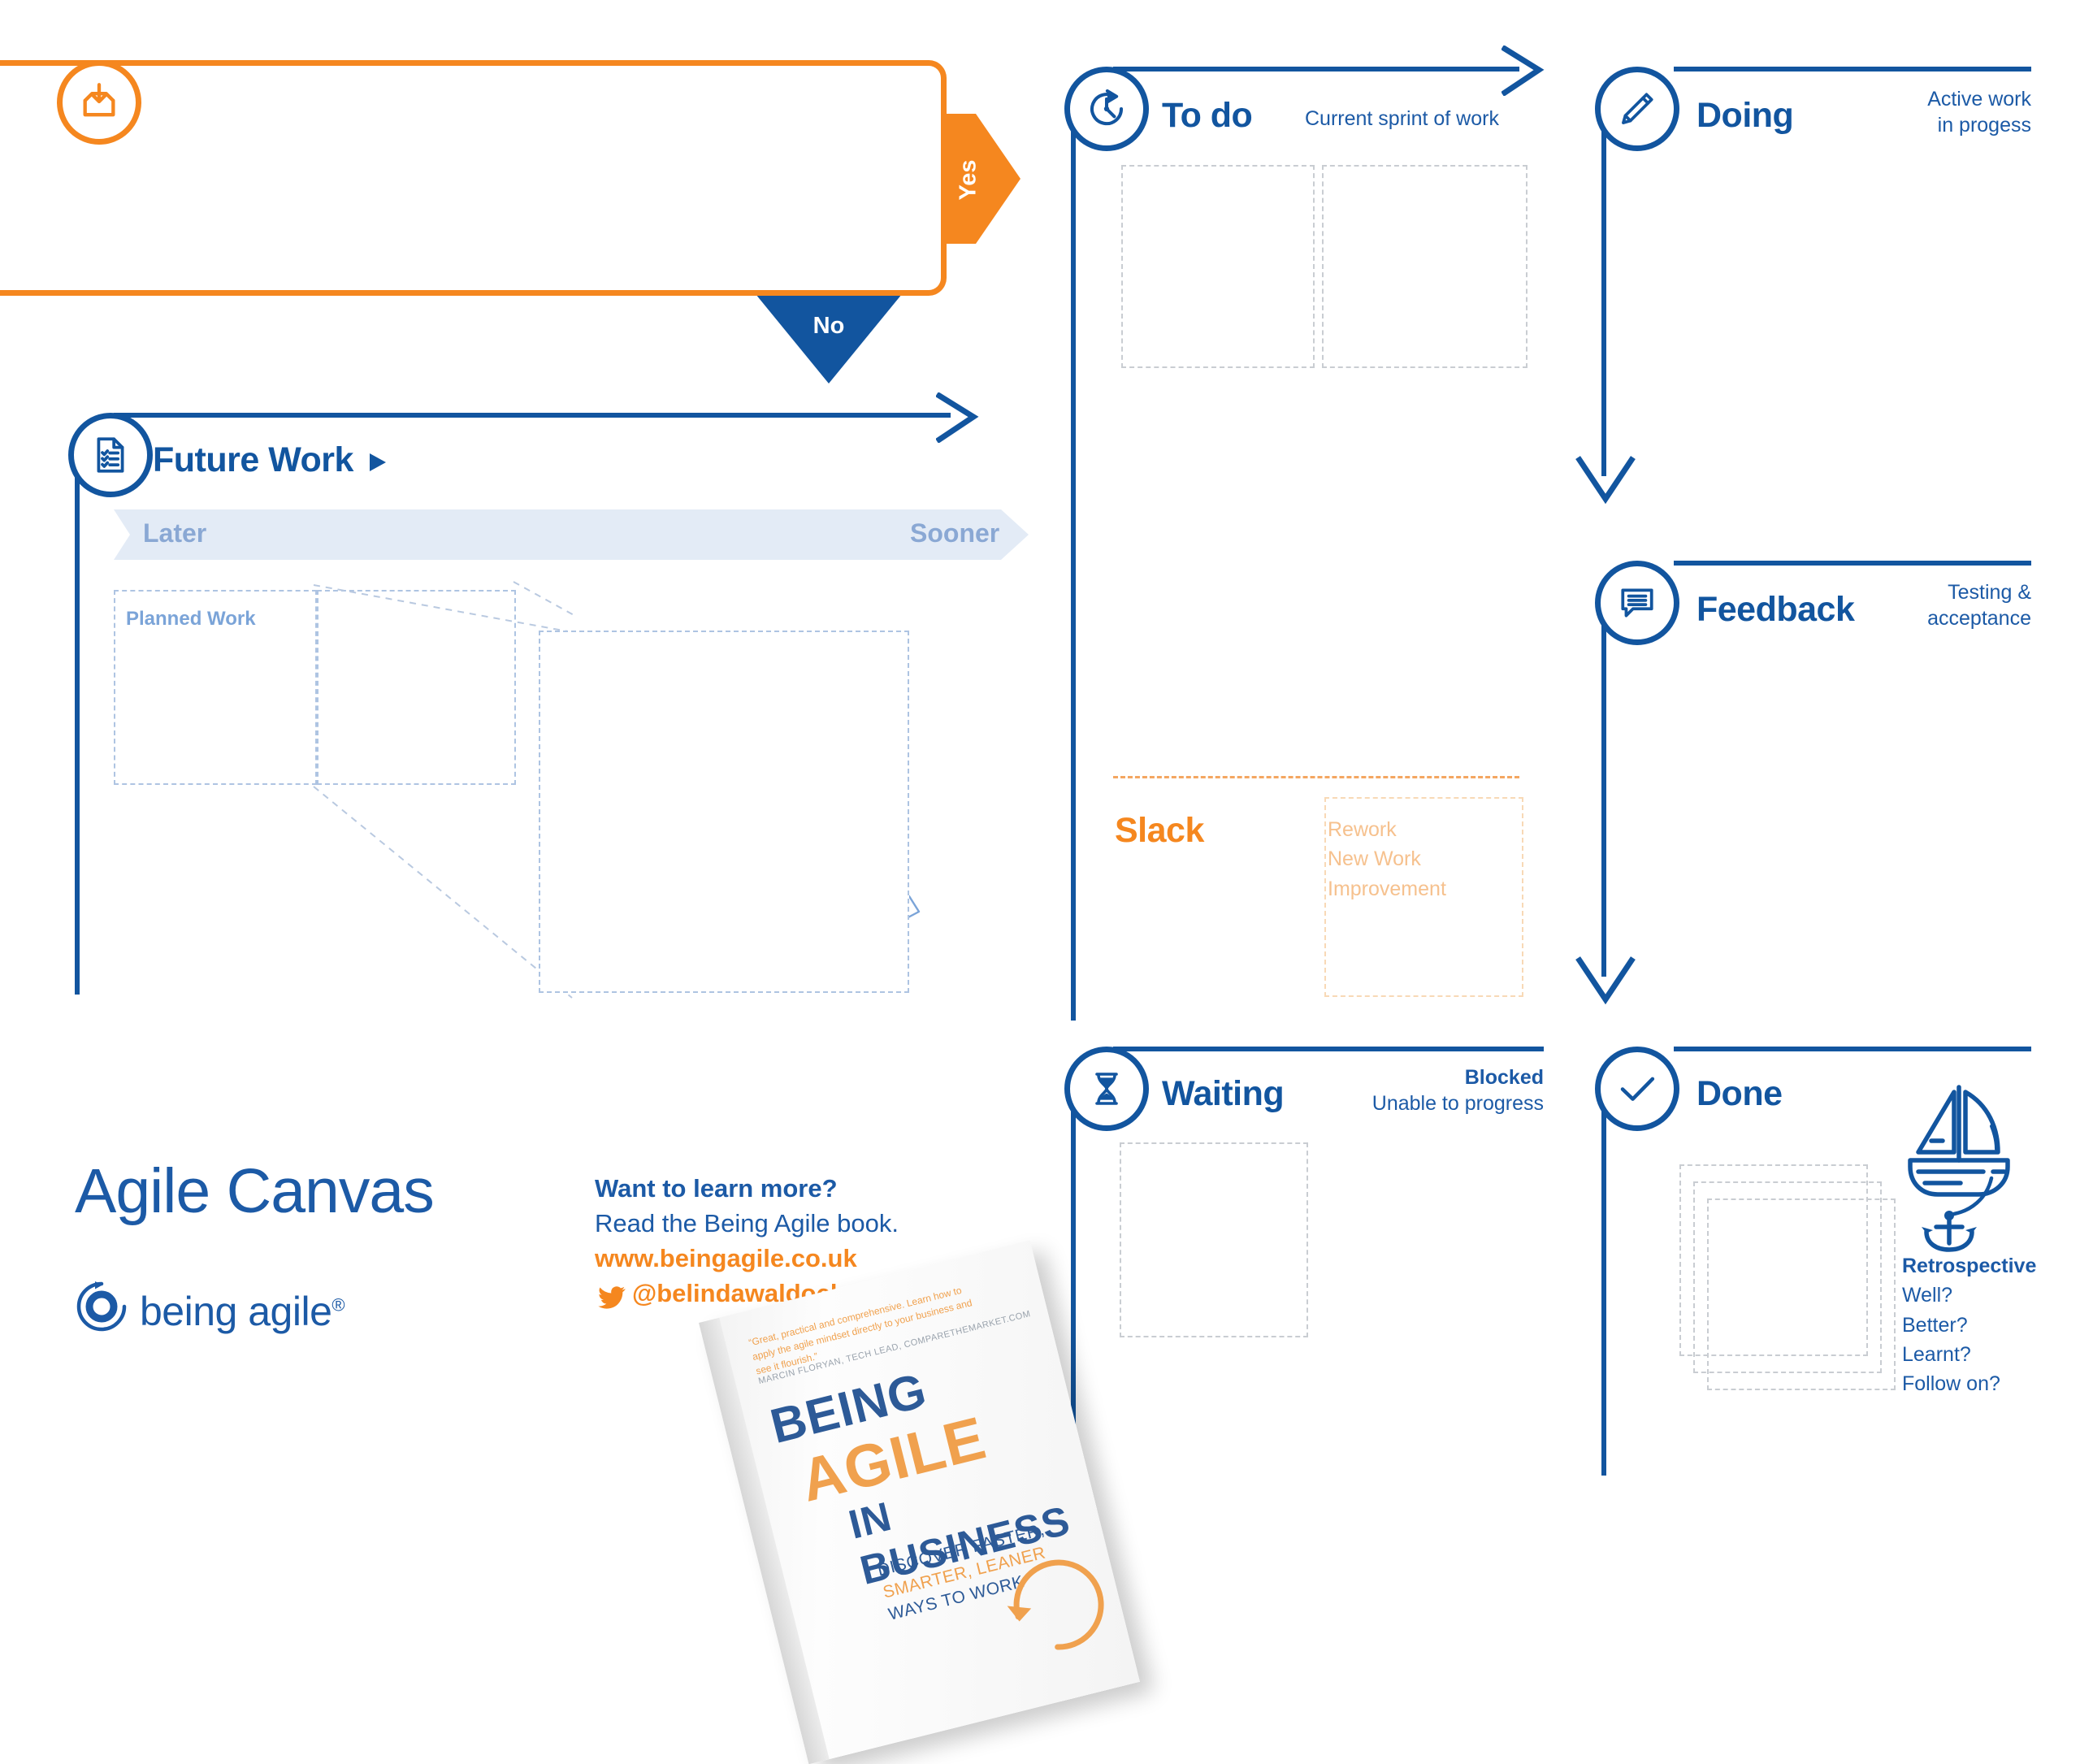 Image resolution: width=2080 pixels, height=1764 pixels. I want to click on pencil-icon, so click(1637, 108).